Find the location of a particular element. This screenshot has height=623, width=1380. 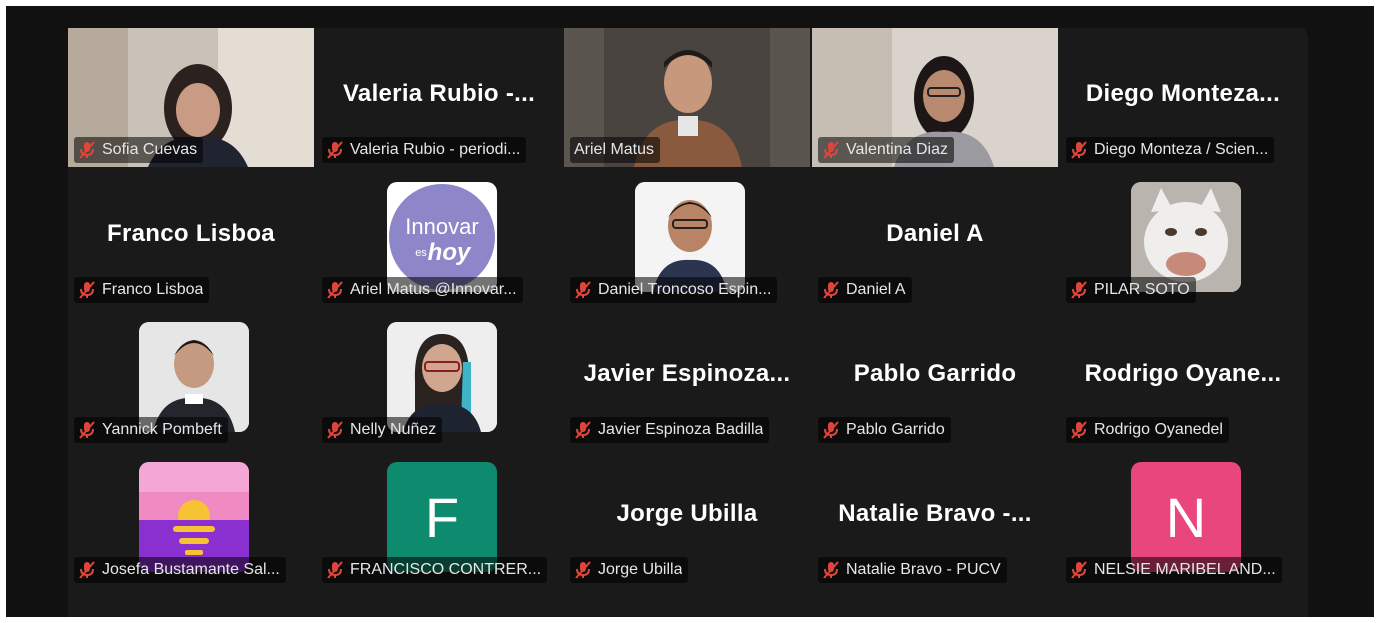

participant-display-name: Franco Lisboa is located at coordinates (191, 233).